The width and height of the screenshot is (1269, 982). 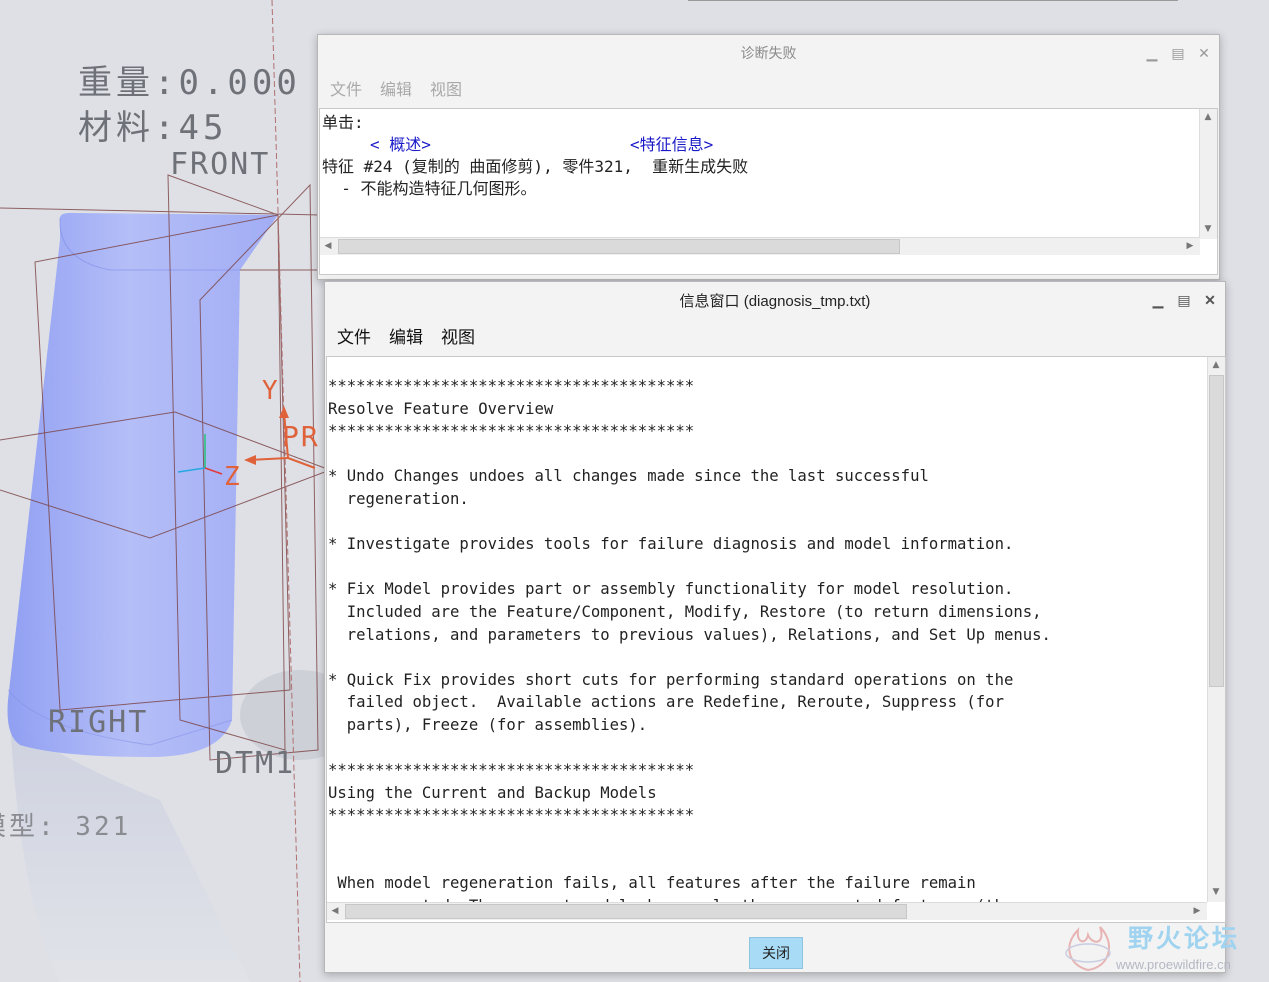 I want to click on axis-label-z: Z, so click(x=234, y=477).